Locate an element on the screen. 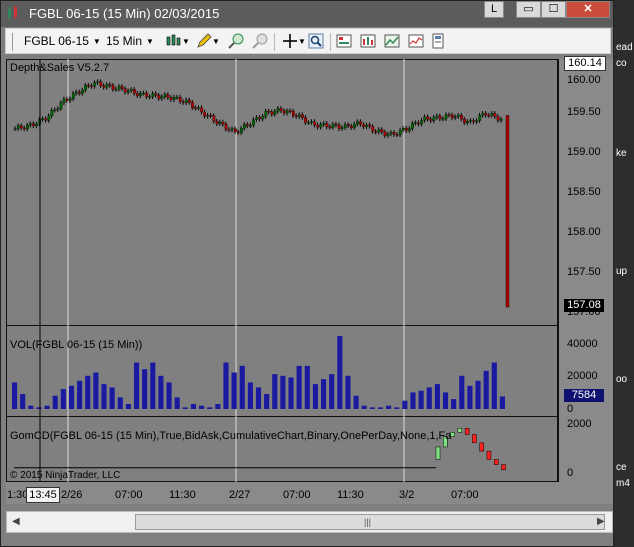 The height and width of the screenshot is (547, 634). minimize-button: ▭ is located at coordinates (528, 9).